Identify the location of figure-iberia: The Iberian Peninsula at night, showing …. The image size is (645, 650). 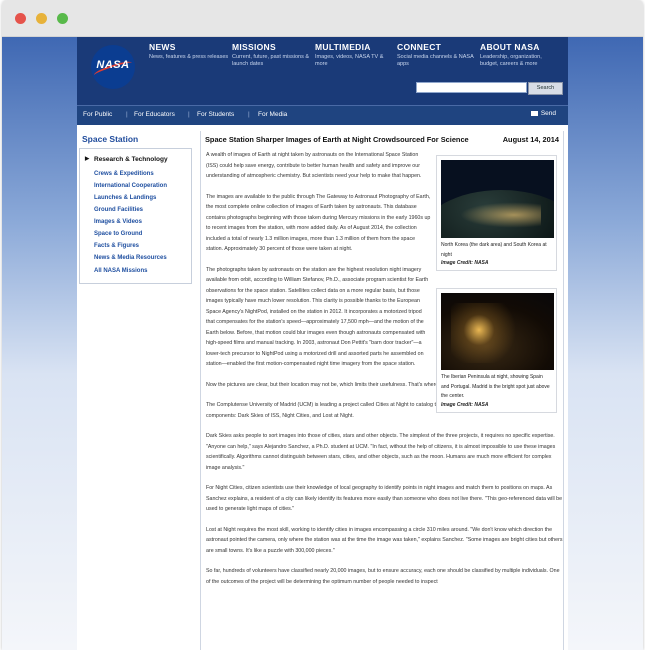
(496, 350).